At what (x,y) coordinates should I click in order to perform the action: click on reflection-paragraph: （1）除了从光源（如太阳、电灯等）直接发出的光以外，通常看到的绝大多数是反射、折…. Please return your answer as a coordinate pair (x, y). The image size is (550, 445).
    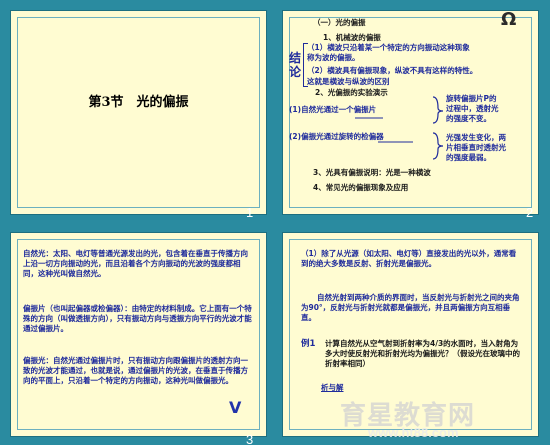
    Looking at the image, I should click on (409, 258).